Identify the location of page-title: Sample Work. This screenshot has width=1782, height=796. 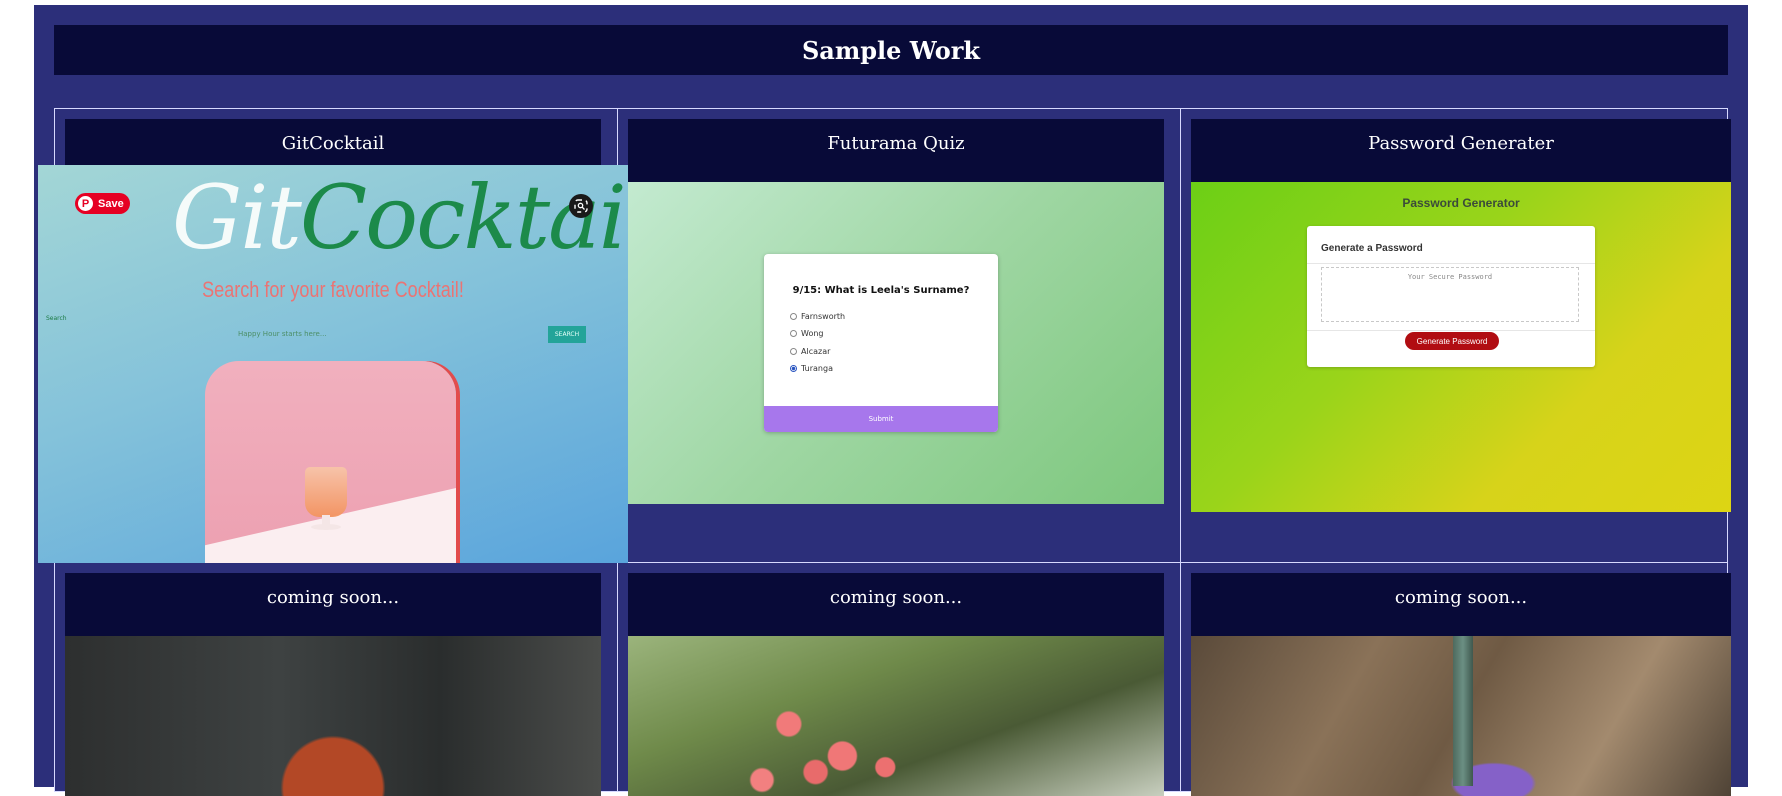
(891, 50).